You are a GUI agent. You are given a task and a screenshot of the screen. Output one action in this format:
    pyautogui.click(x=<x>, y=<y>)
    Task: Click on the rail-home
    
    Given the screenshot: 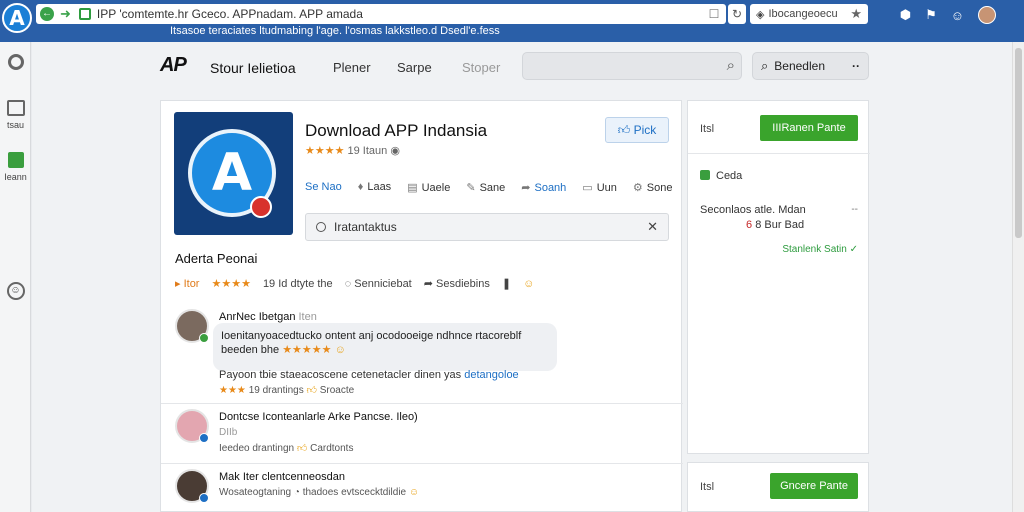 What is the action you would take?
    pyautogui.click(x=15, y=62)
    